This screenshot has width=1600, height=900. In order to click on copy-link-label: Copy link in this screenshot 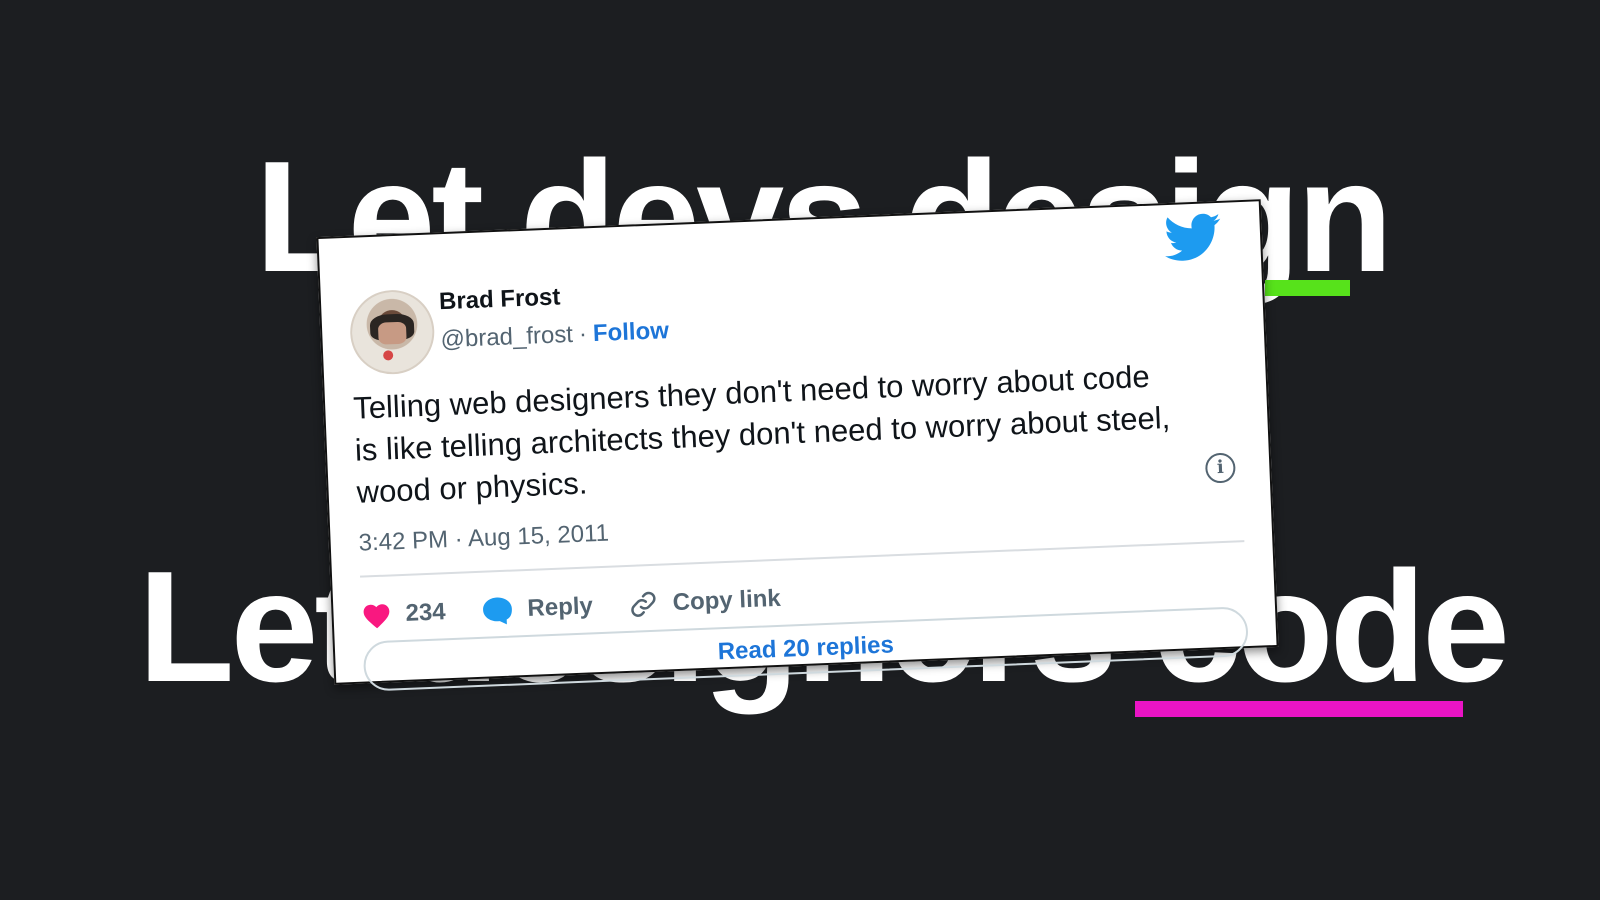, I will do `click(727, 600)`.